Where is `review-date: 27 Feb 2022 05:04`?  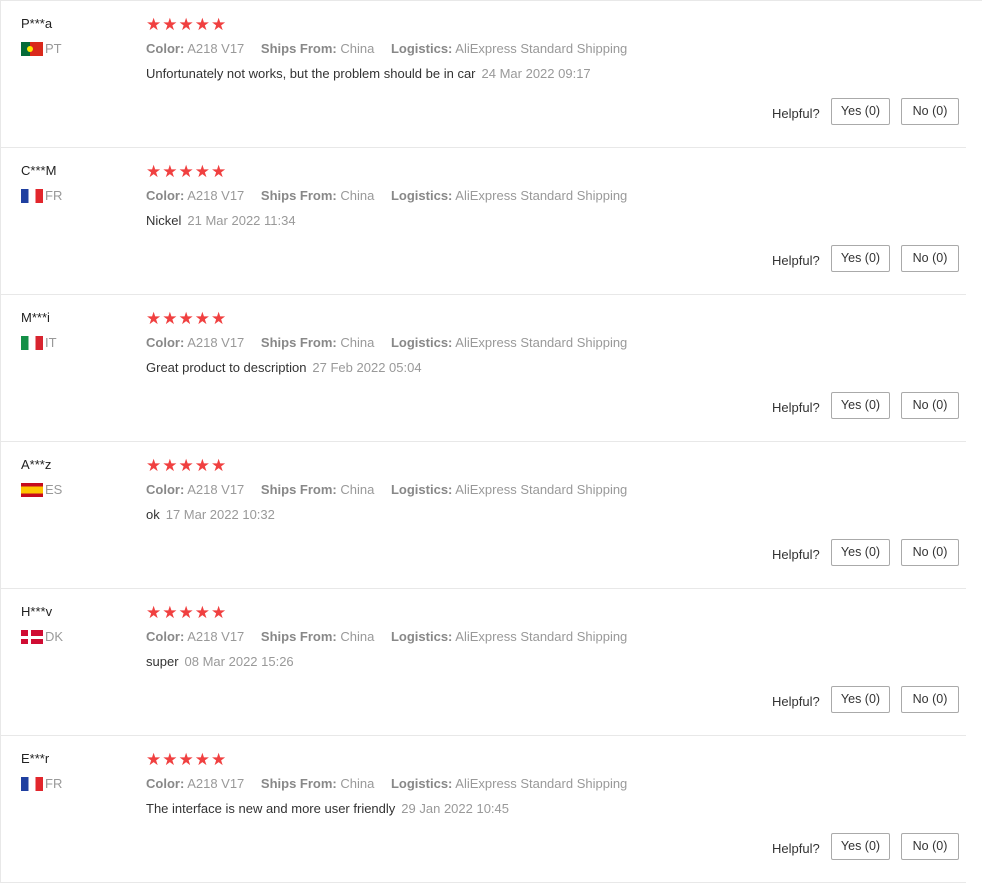
review-date: 27 Feb 2022 05:04 is located at coordinates (367, 367).